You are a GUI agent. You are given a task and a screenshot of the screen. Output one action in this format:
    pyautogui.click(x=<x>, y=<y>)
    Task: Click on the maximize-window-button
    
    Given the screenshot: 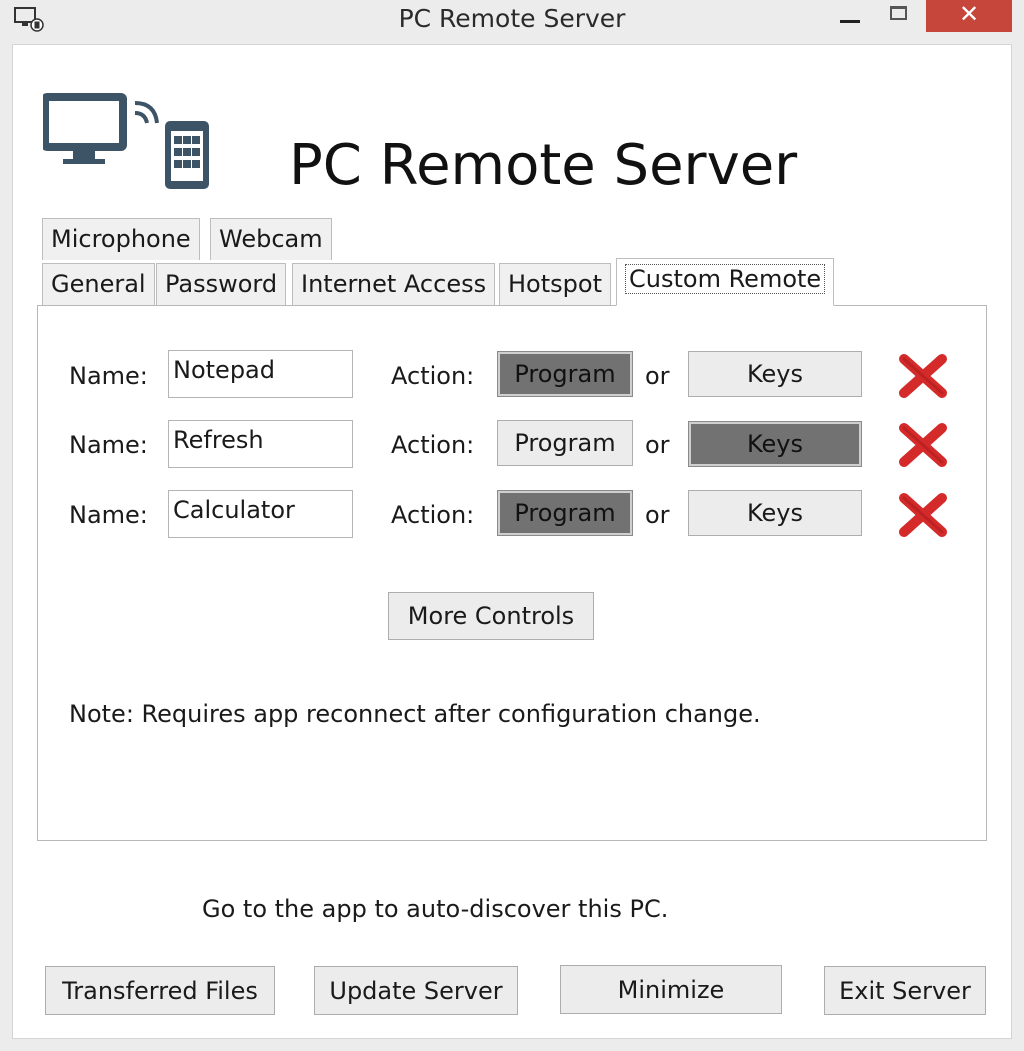 What is the action you would take?
    pyautogui.click(x=902, y=18)
    